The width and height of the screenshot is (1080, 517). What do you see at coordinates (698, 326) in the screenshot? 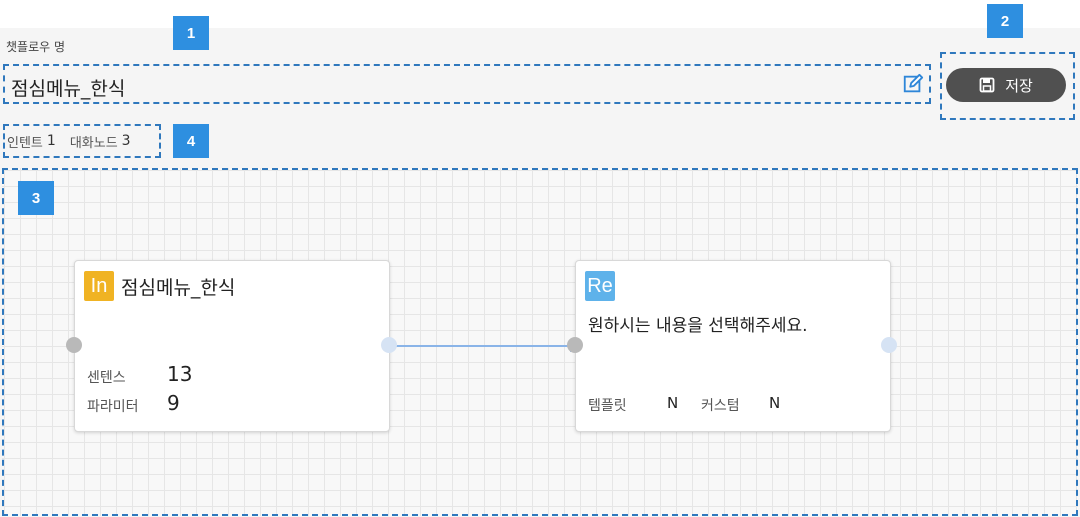
I see `response-message: 원하시는 내용을 선택해주세요.` at bounding box center [698, 326].